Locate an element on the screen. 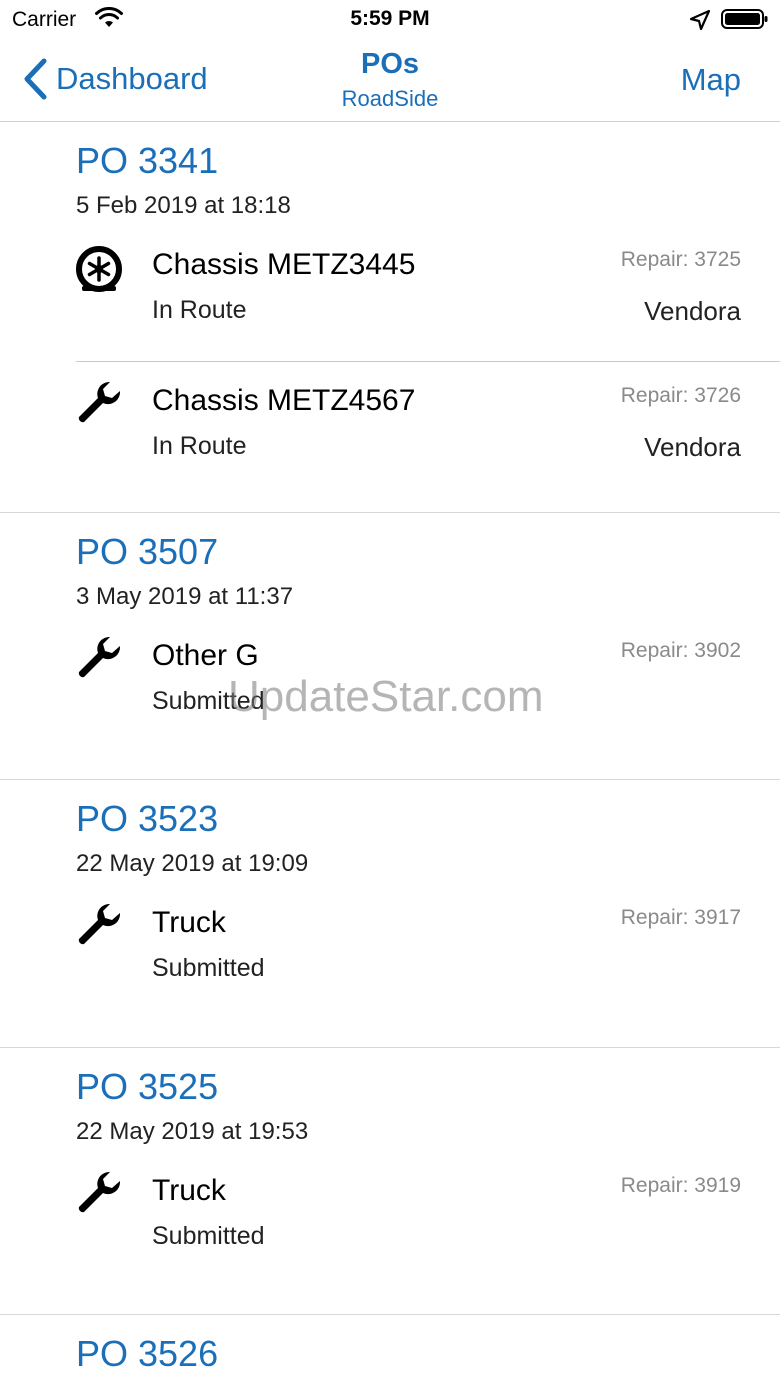  repair-row: Truck Submitted Repair: 3919 is located at coordinates (428, 1220).